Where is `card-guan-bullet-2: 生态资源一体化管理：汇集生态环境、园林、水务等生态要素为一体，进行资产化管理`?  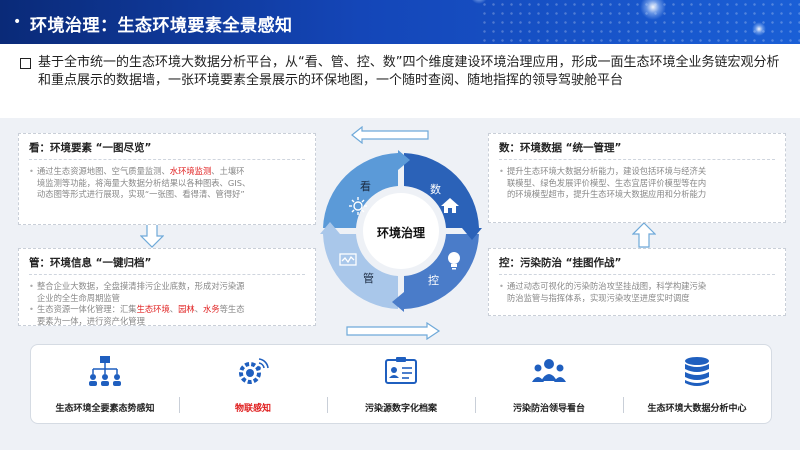 card-guan-bullet-2: 生态资源一体化管理：汇集生态环境、园林、水务等生态要素为一体，进行资产化管理 is located at coordinates (167, 315).